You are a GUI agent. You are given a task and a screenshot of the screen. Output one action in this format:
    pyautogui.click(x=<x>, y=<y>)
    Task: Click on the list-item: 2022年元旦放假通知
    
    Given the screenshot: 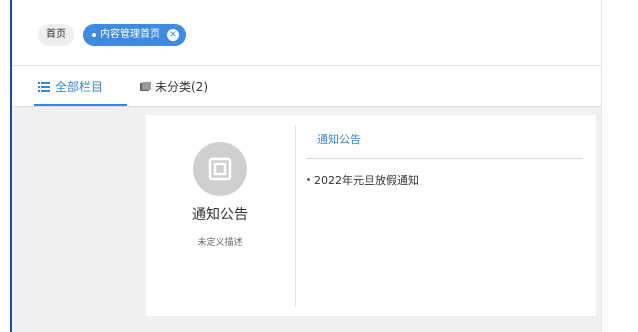 What is the action you would take?
    pyautogui.click(x=363, y=180)
    